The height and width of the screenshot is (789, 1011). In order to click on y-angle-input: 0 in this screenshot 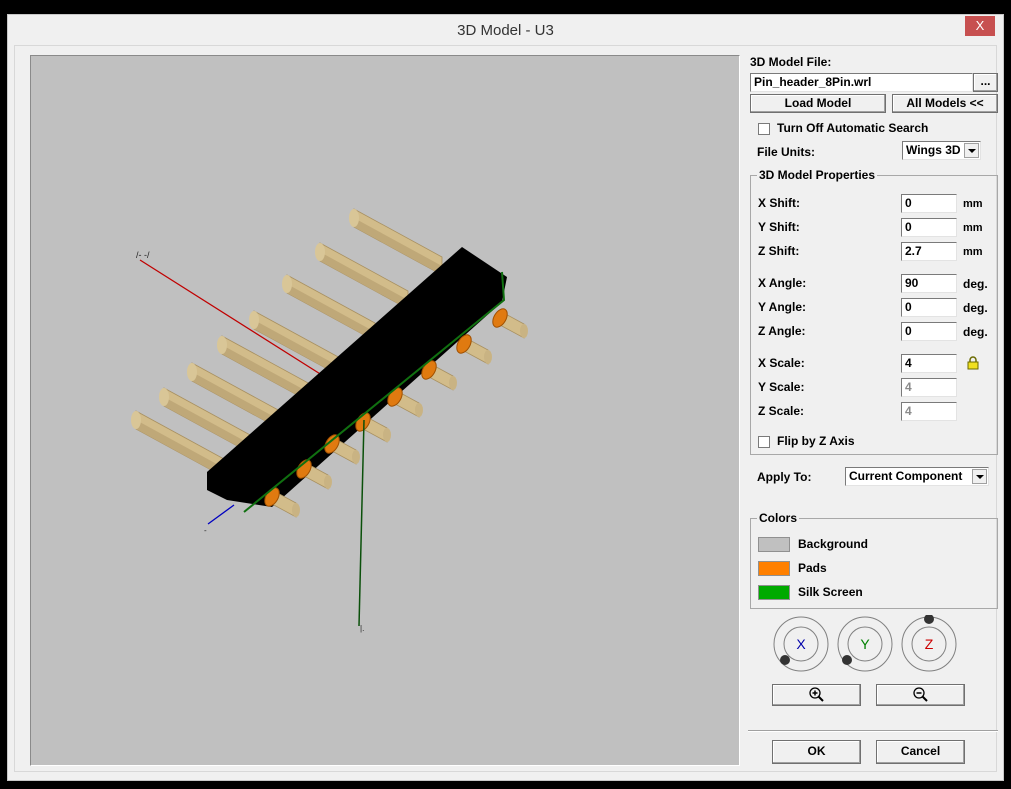, I will do `click(929, 307)`.